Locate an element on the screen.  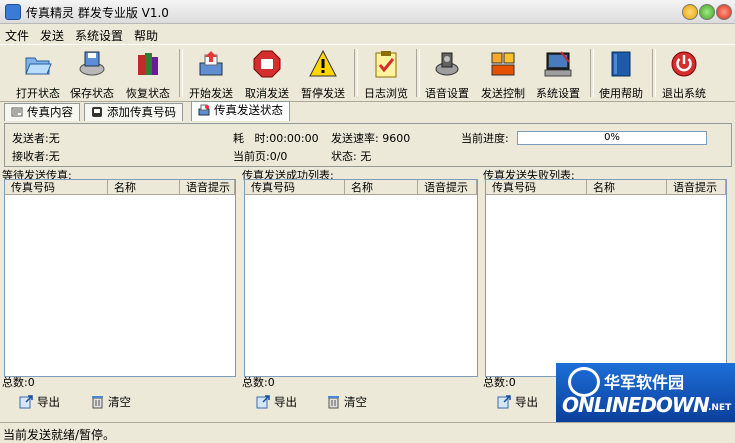
pause-send-button: 暂停发送 is located at coordinates (323, 74).